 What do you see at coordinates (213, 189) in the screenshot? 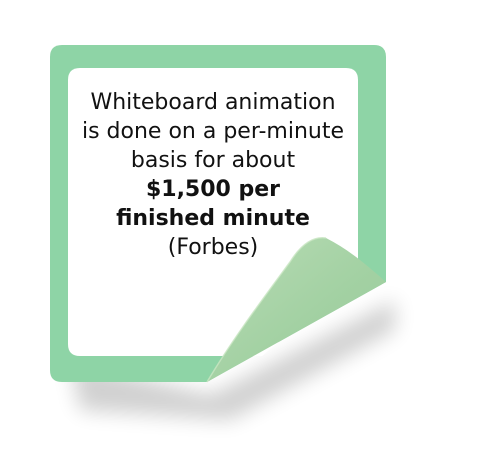
I see `note-highlight-1: $1,500 per` at bounding box center [213, 189].